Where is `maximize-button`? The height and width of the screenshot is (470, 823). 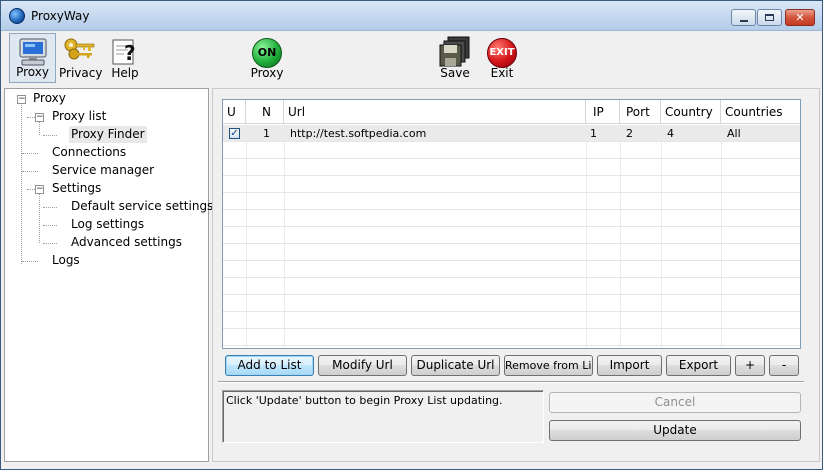
maximize-button is located at coordinates (769, 17).